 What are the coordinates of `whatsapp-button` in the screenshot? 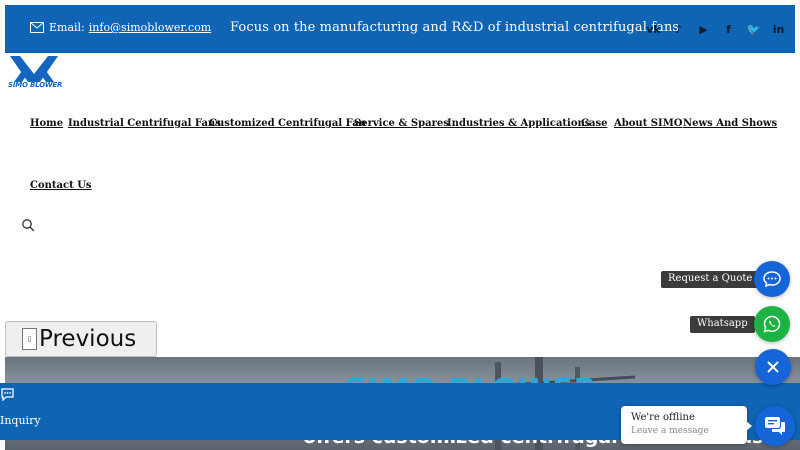 It's located at (772, 324).